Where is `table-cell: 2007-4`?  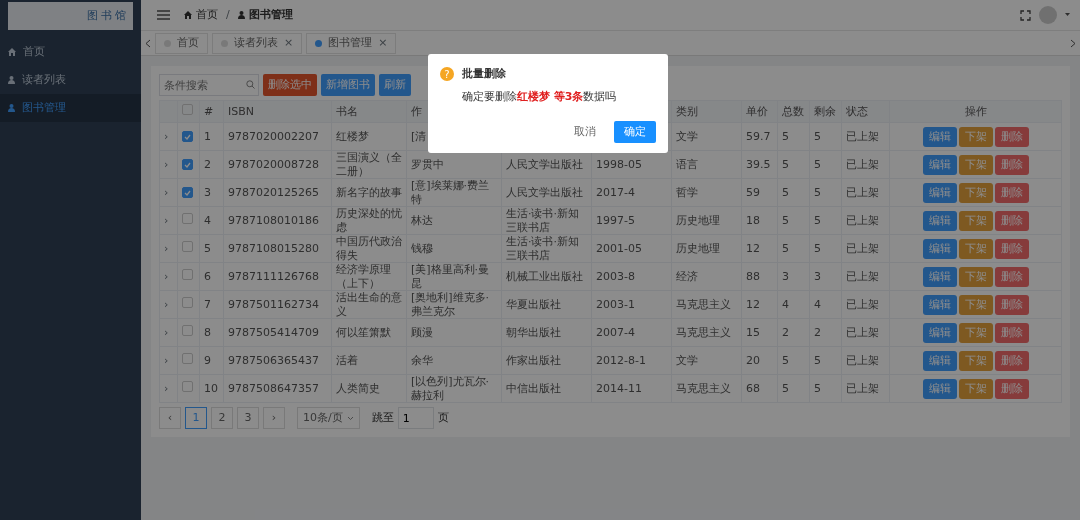 table-cell: 2007-4 is located at coordinates (615, 332).